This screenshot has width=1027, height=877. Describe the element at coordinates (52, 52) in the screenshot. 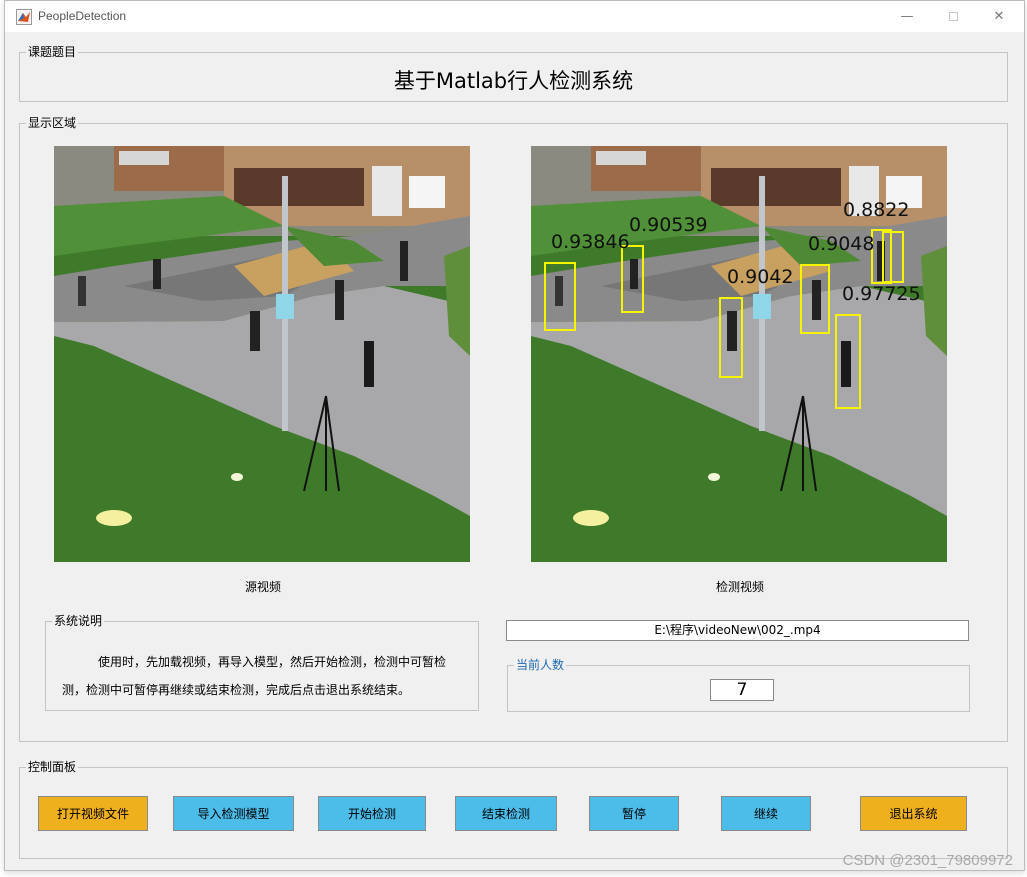

I see `topic-panel-label: 课题题目` at that location.